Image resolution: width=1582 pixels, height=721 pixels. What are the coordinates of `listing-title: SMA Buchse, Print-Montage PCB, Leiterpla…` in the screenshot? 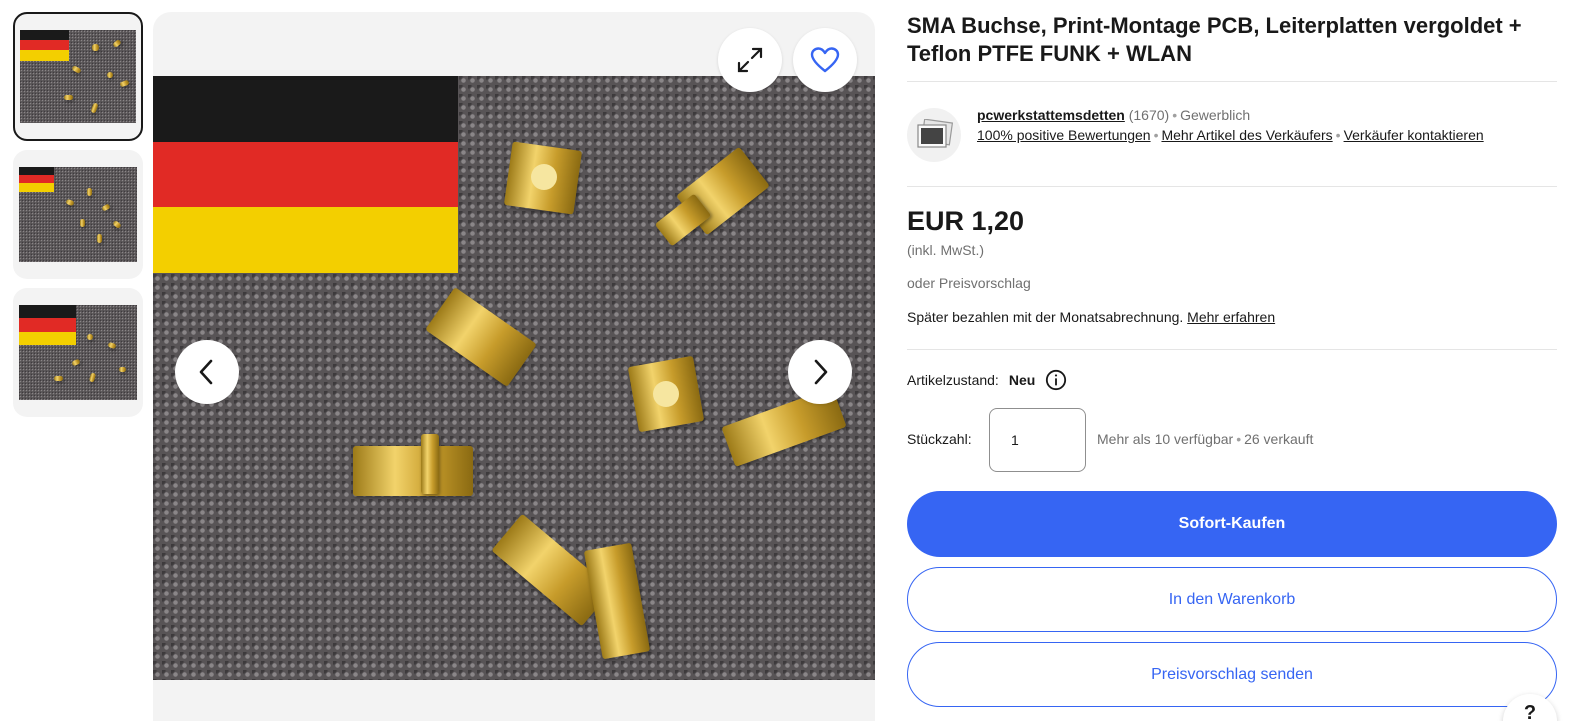 It's located at (1214, 39).